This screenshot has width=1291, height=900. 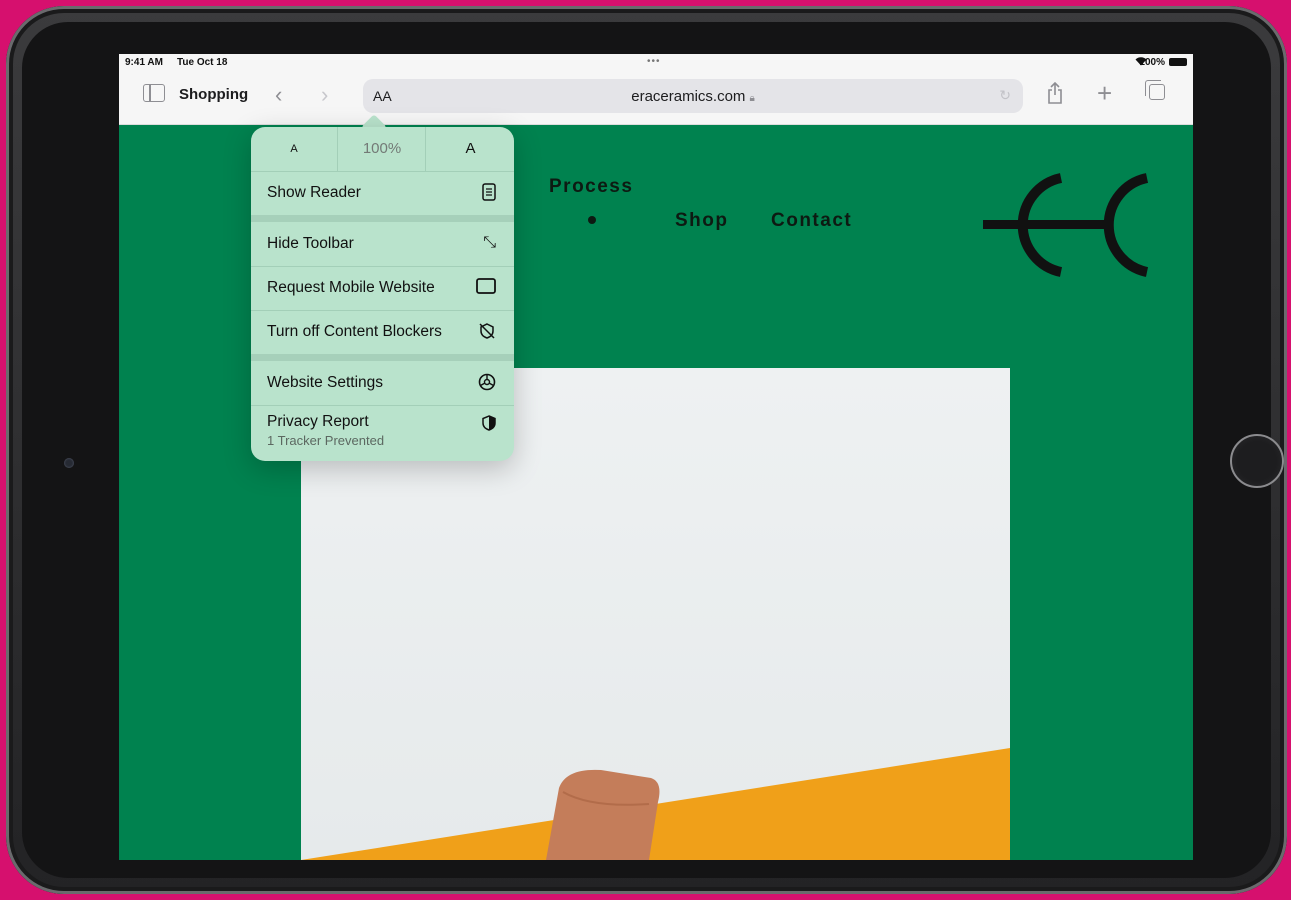 What do you see at coordinates (1178, 62) in the screenshot?
I see `battery-icon` at bounding box center [1178, 62].